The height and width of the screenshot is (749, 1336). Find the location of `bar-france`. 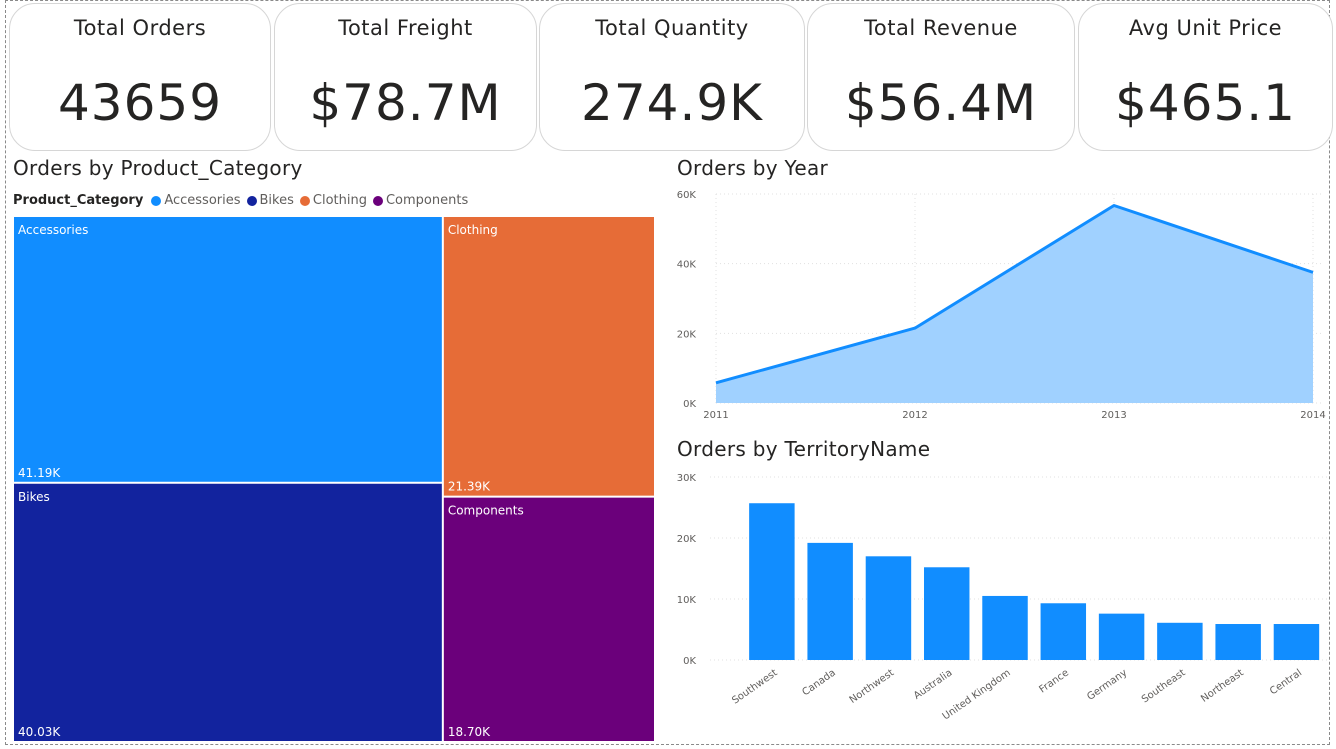

bar-france is located at coordinates (1063, 631).